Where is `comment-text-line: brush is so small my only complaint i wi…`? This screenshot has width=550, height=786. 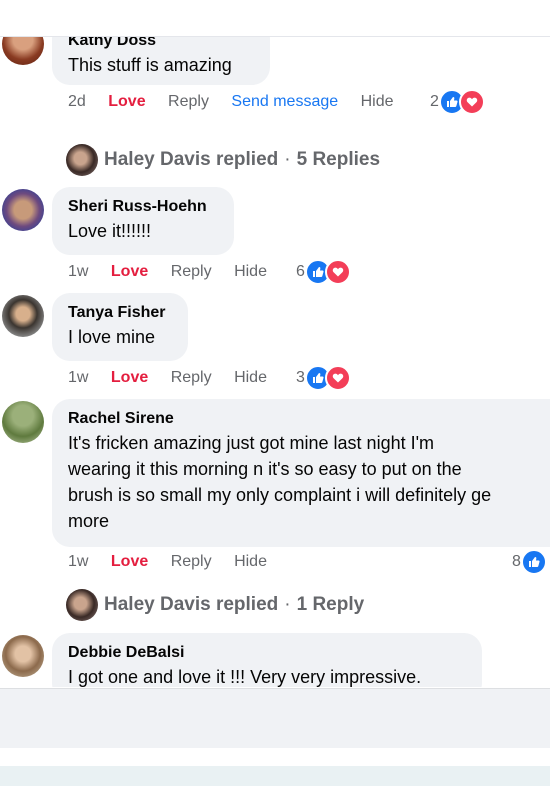 comment-text-line: brush is so small my only complaint i wi… is located at coordinates (280, 495).